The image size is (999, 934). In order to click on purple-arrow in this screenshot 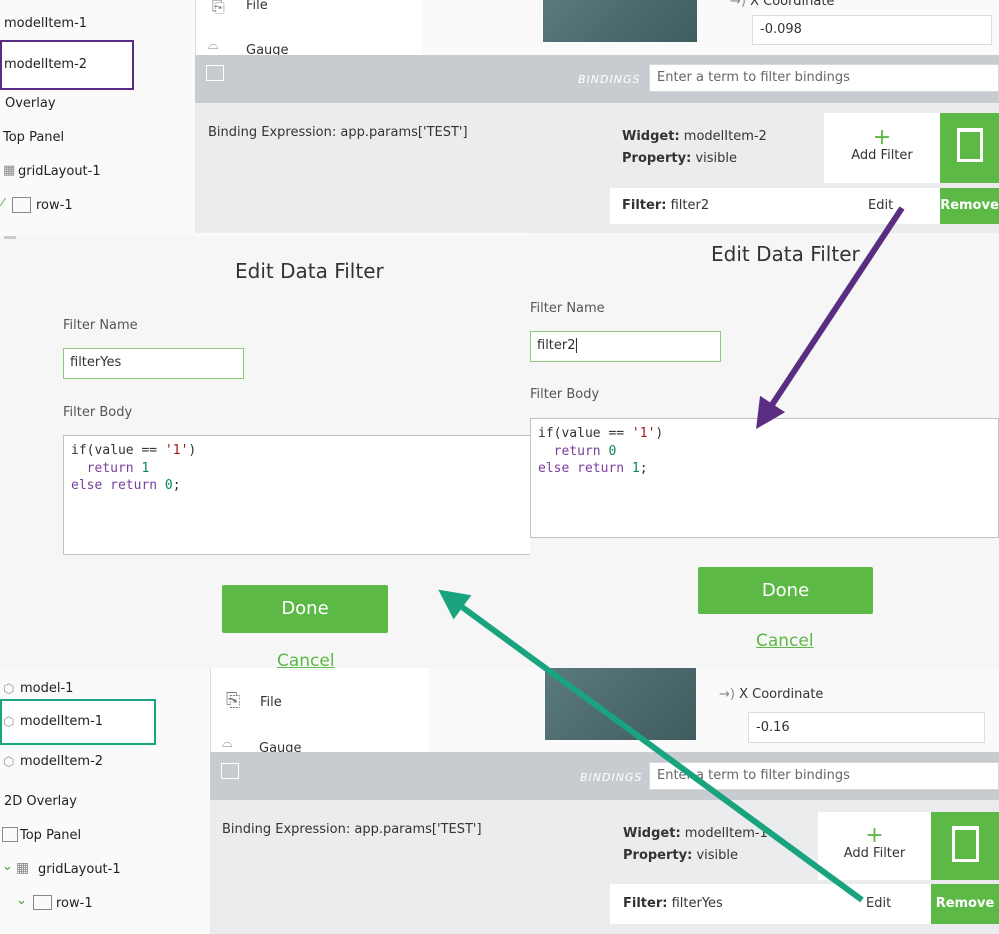, I will do `click(830, 318)`.